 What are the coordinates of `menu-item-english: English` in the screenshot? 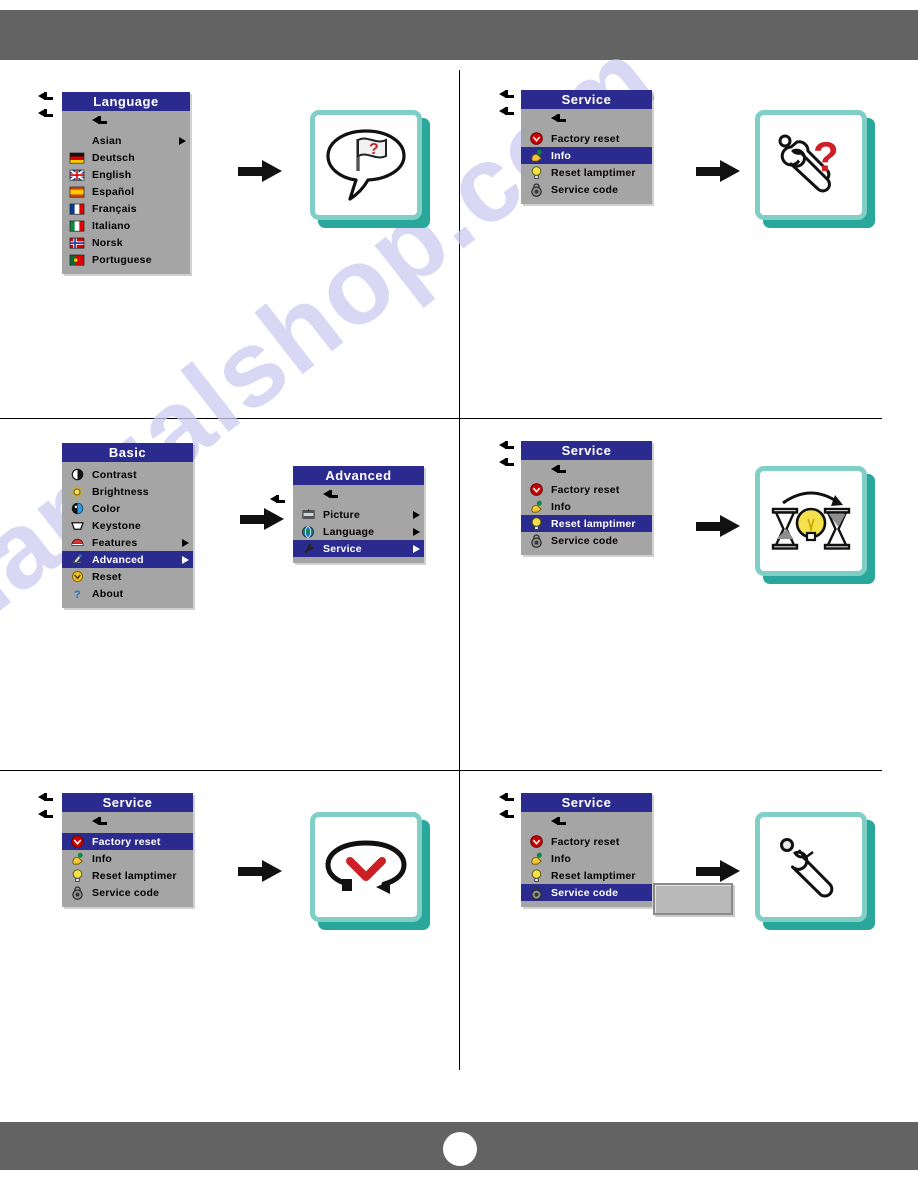 It's located at (126, 174).